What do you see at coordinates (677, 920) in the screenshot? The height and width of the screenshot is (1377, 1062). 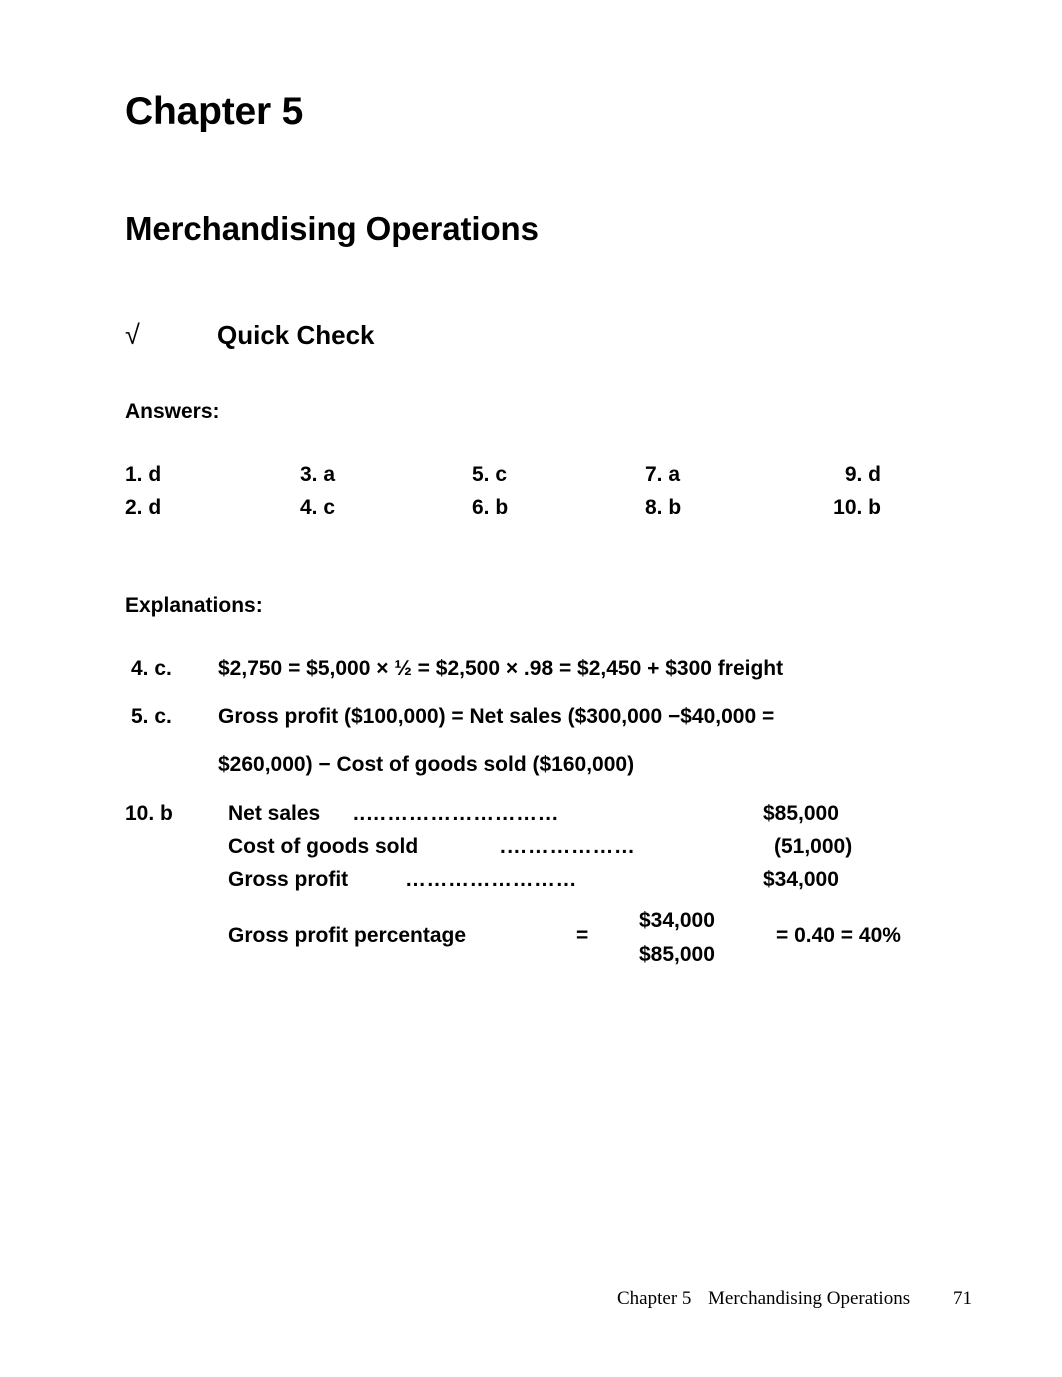 I see `ratio-numerator: $34,000` at bounding box center [677, 920].